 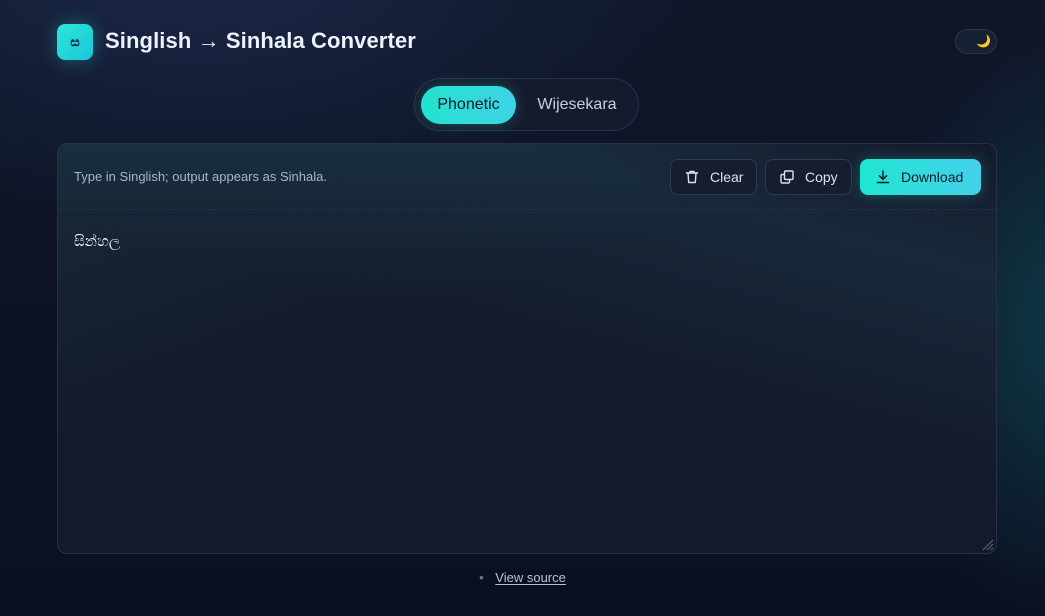 What do you see at coordinates (577, 105) in the screenshot?
I see `tab-wijesekara: Wijesekara` at bounding box center [577, 105].